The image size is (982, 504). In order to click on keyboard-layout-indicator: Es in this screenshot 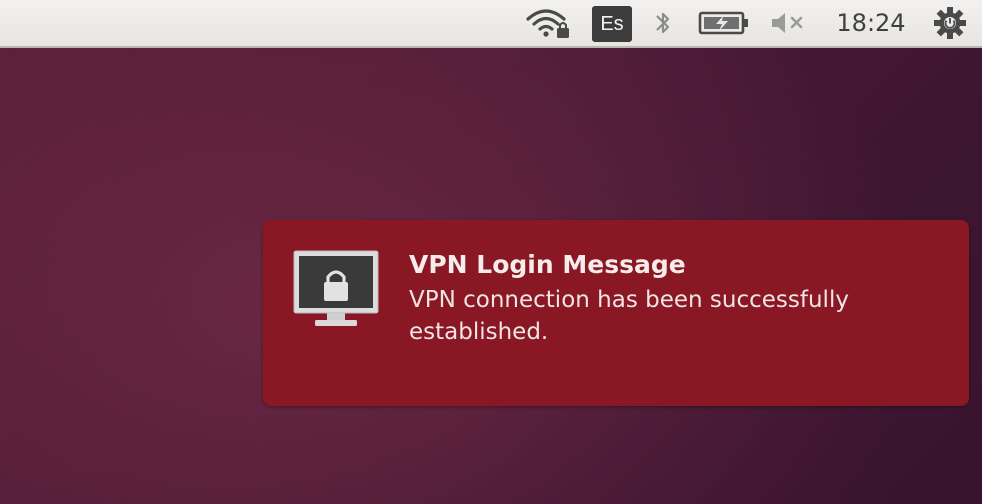, I will do `click(612, 24)`.